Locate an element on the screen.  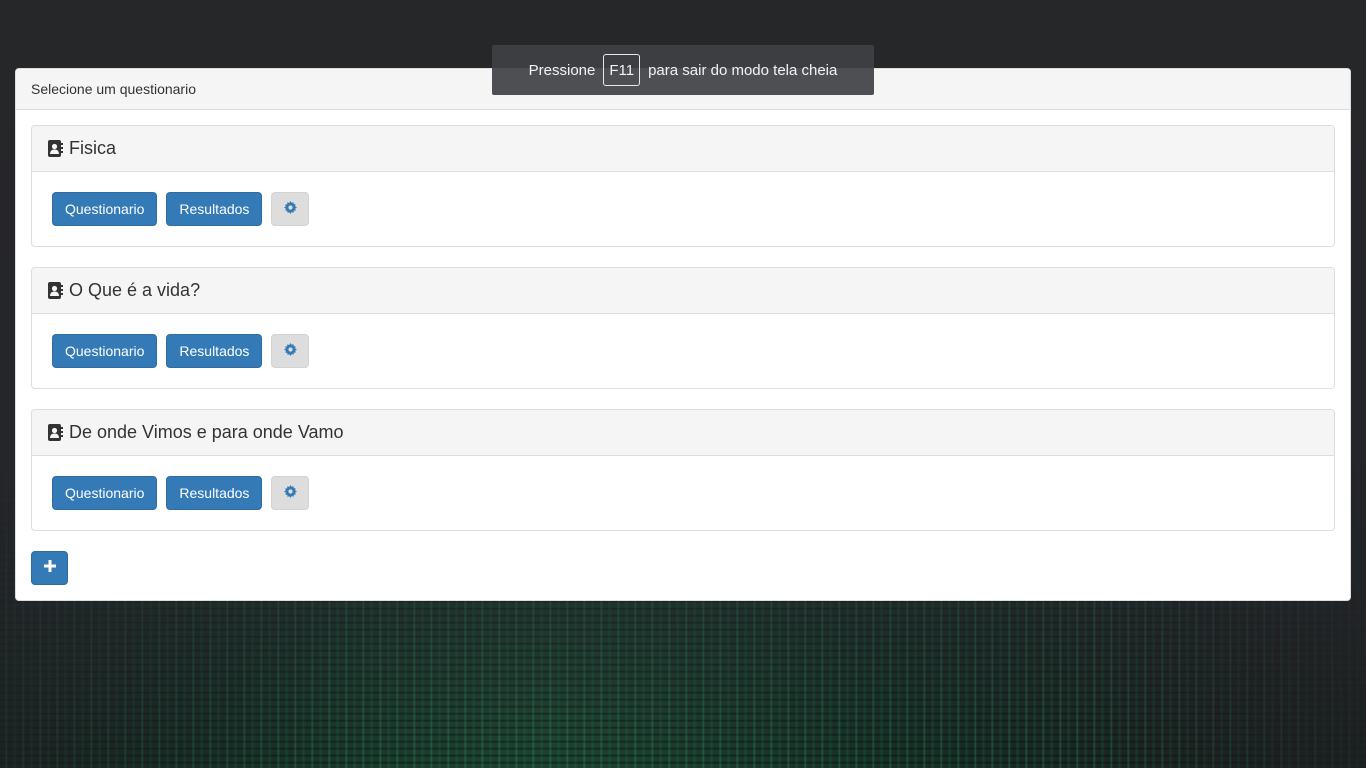
add-questionnaire-button is located at coordinates (49, 568).